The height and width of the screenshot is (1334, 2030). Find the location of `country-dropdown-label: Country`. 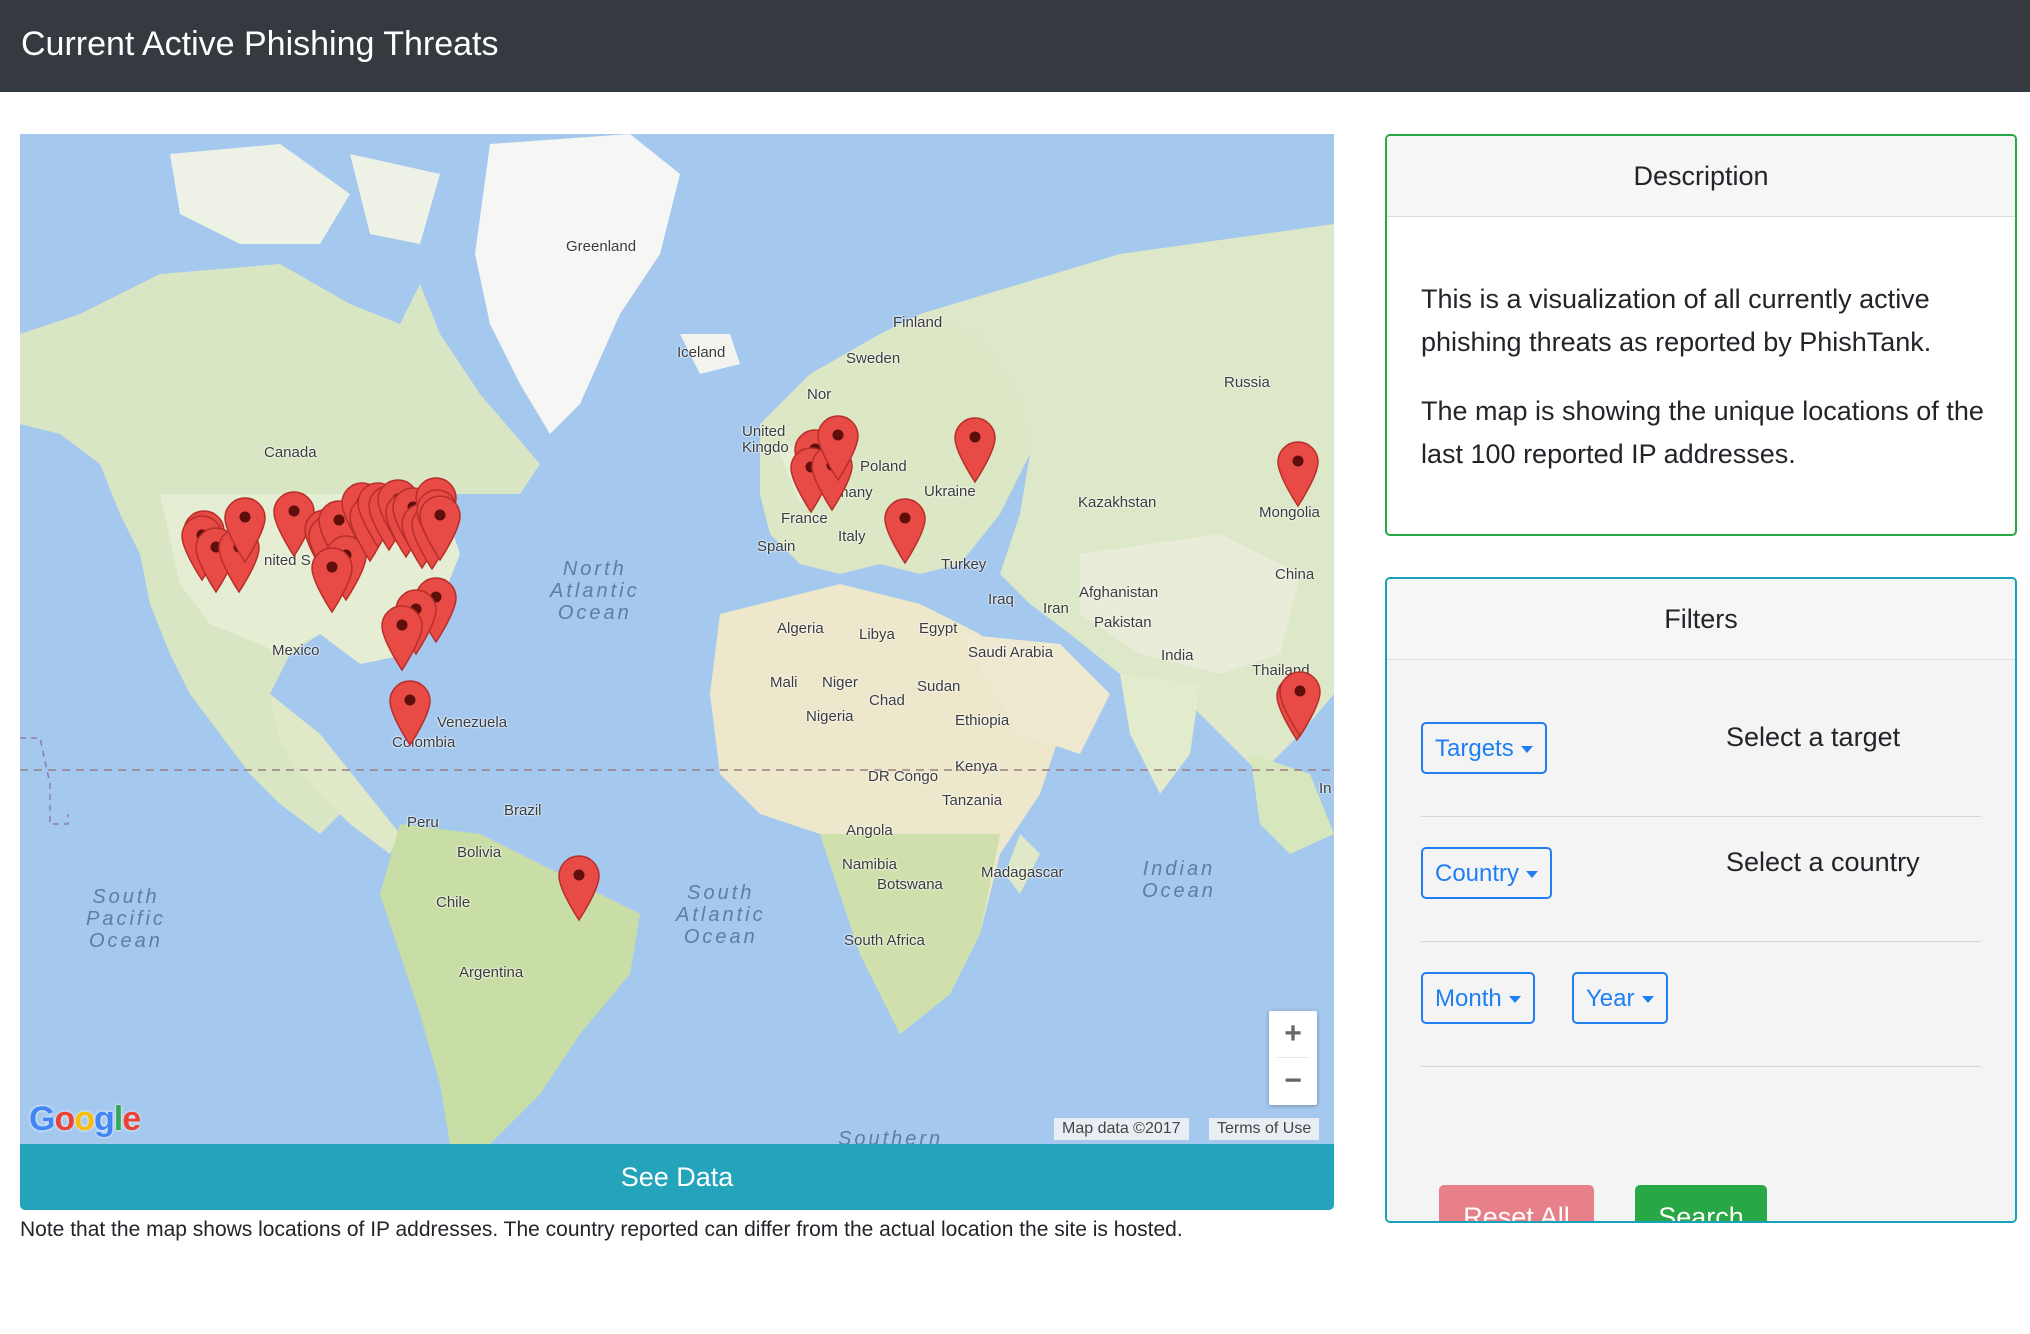

country-dropdown-label: Country is located at coordinates (1477, 873).